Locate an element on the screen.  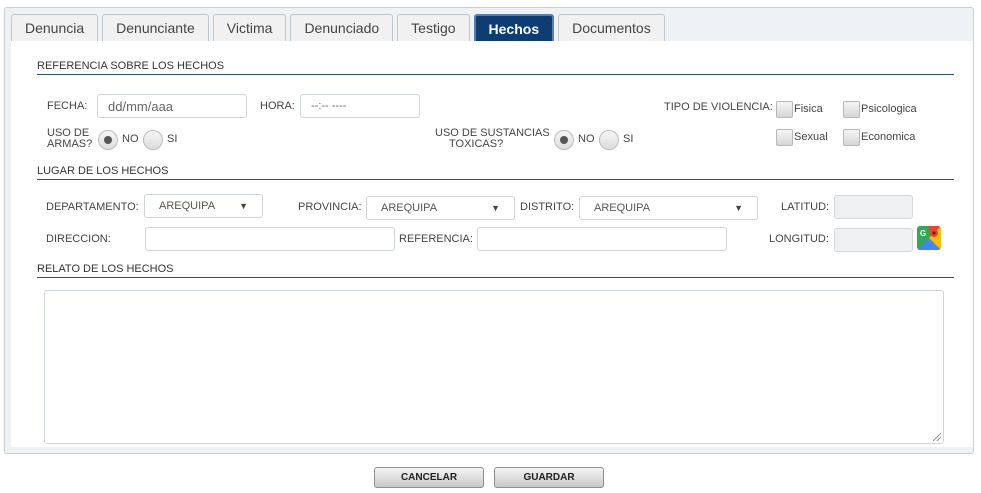
provincia-value: AREQUIPA is located at coordinates (409, 208).